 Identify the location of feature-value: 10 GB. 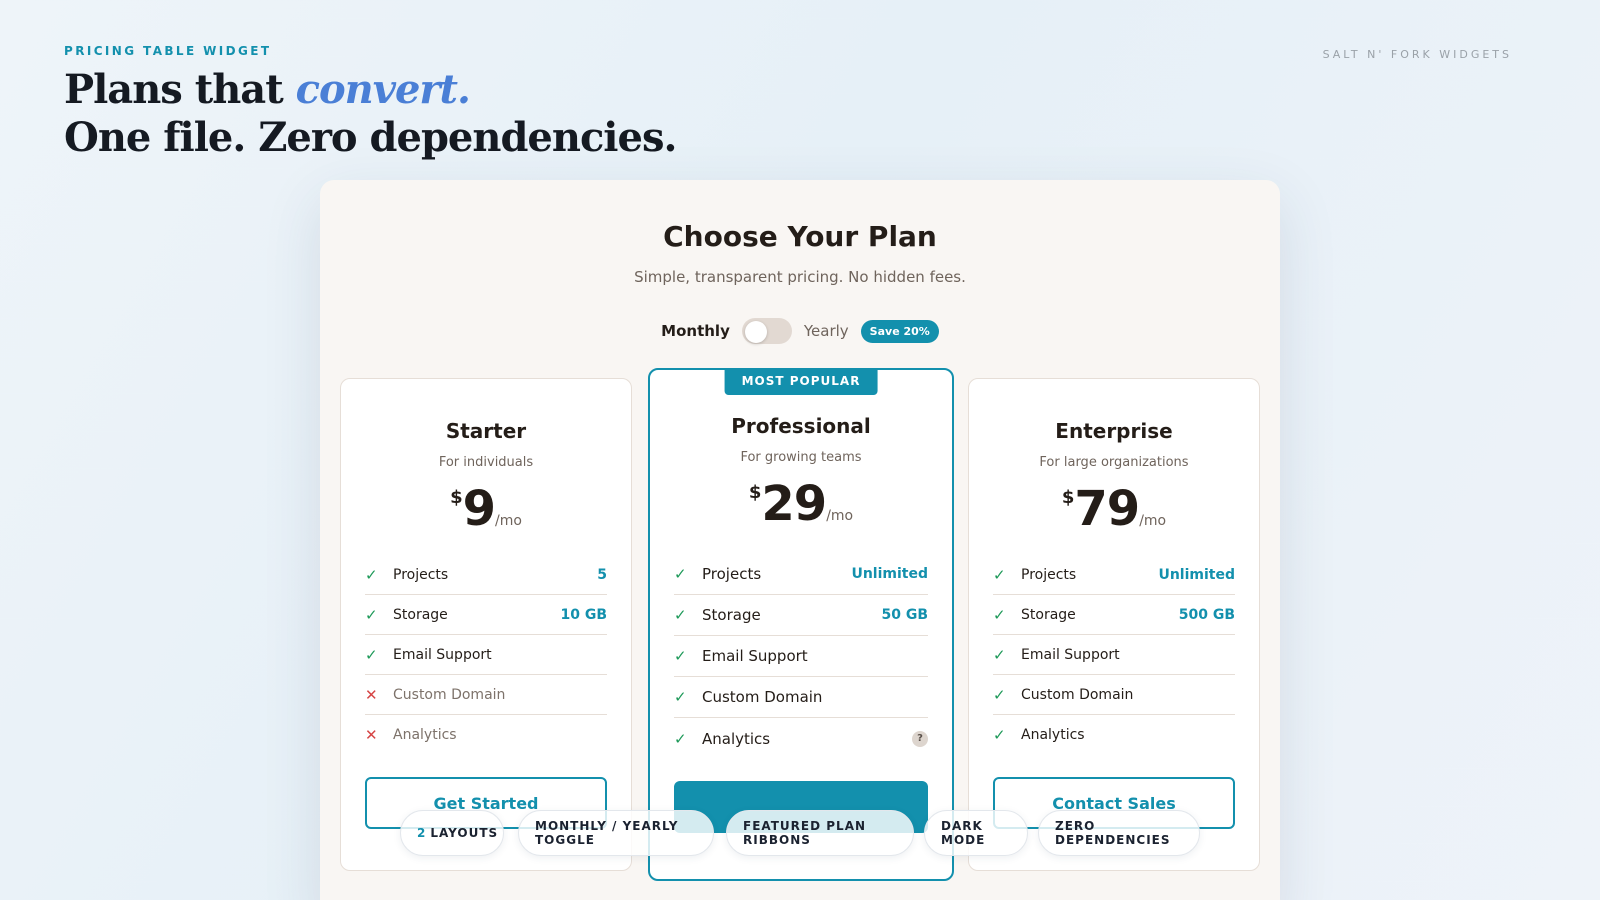
(583, 614).